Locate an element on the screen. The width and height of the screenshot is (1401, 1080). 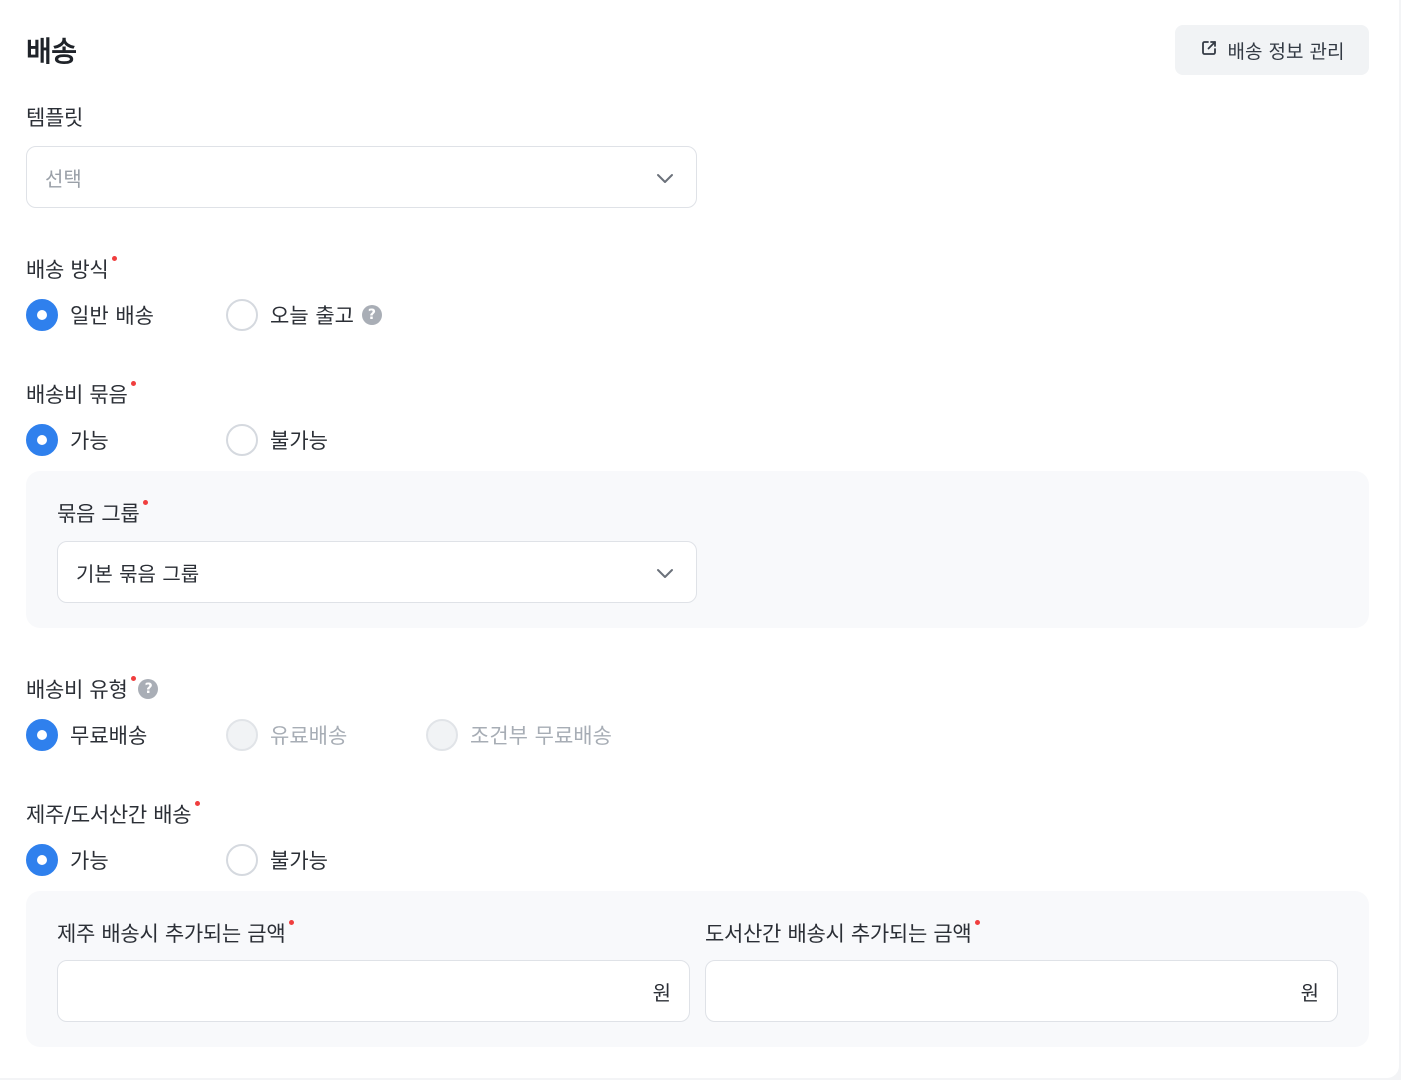
radio-bundle-unavailable: 불가능 is located at coordinates (277, 440).